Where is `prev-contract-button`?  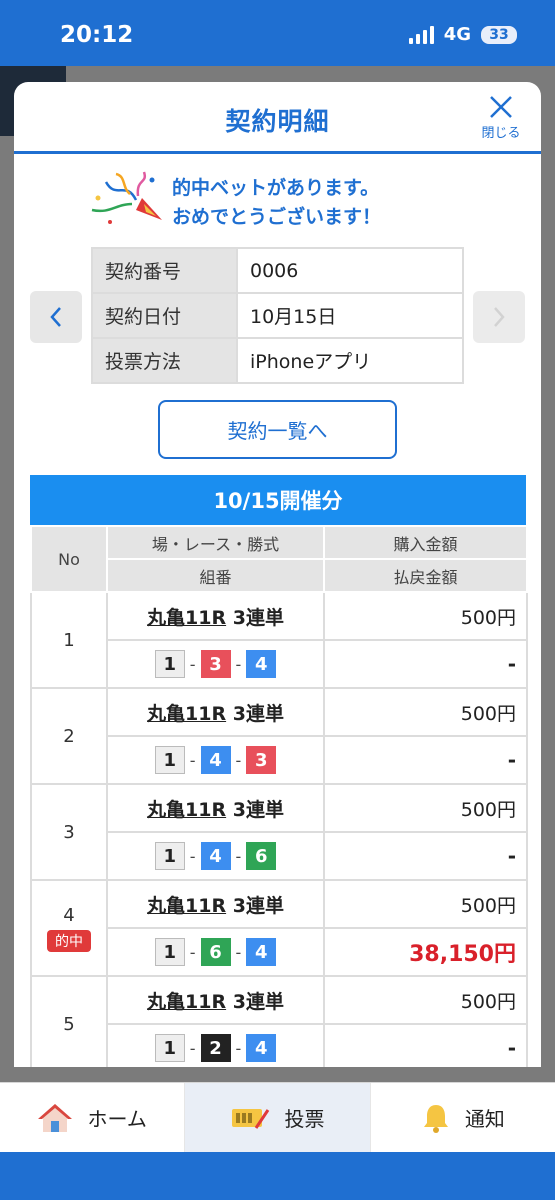
prev-contract-button is located at coordinates (56, 317).